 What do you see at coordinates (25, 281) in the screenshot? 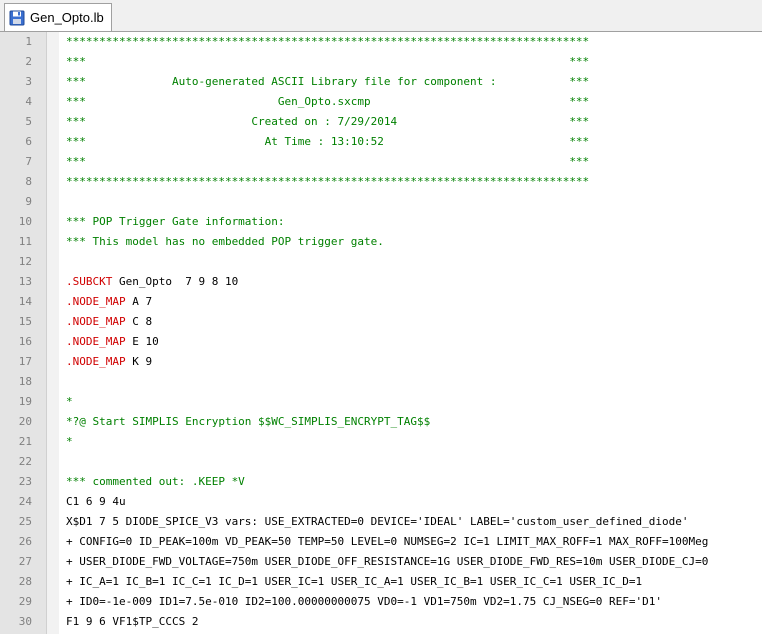
I see `line-number: 13` at bounding box center [25, 281].